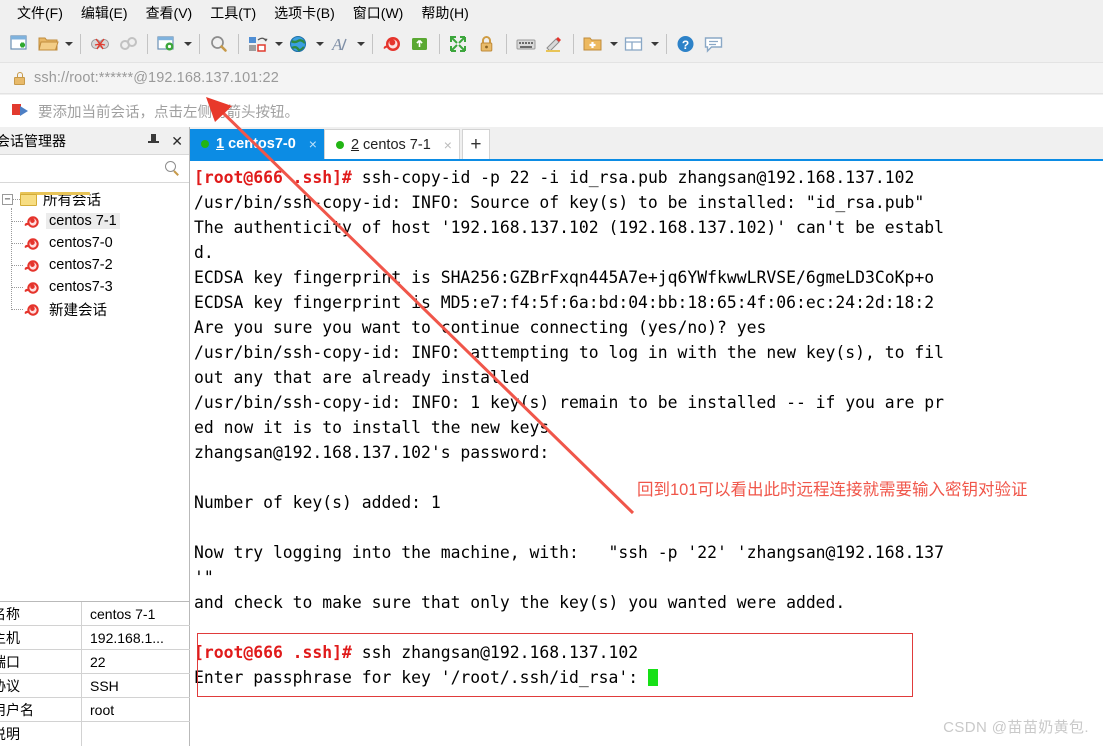 The height and width of the screenshot is (746, 1103). I want to click on tab-bar: 1 centos7-0 × 2 centos 7-1 × +, so click(646, 143).